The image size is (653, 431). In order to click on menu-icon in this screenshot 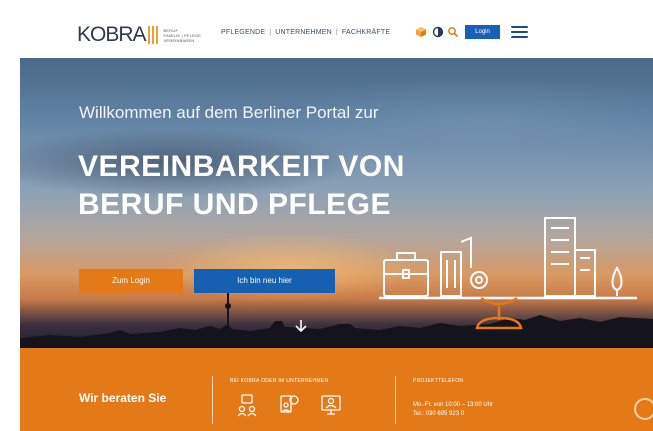, I will do `click(519, 32)`.